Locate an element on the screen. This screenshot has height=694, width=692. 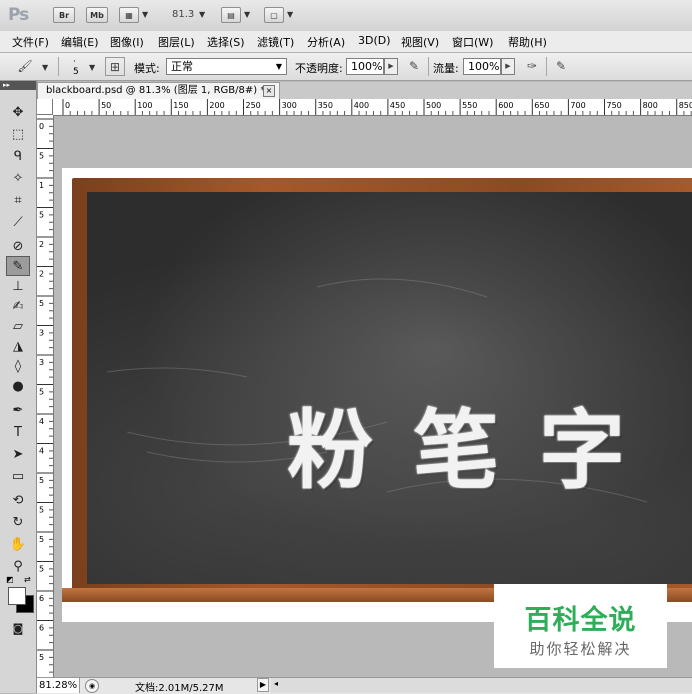
film-strip-icon: ▦ is located at coordinates (129, 15).